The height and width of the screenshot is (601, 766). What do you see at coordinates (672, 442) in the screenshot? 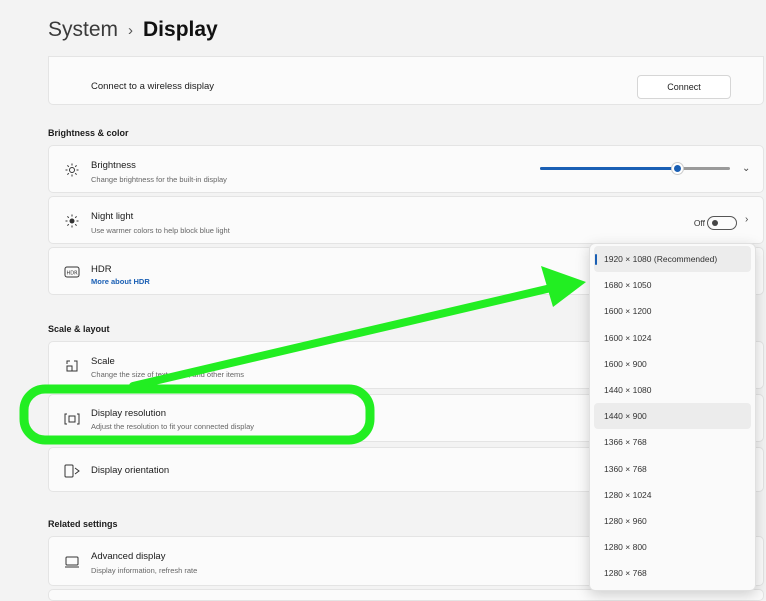
I see `resolution-option: 1366 × 768` at bounding box center [672, 442].